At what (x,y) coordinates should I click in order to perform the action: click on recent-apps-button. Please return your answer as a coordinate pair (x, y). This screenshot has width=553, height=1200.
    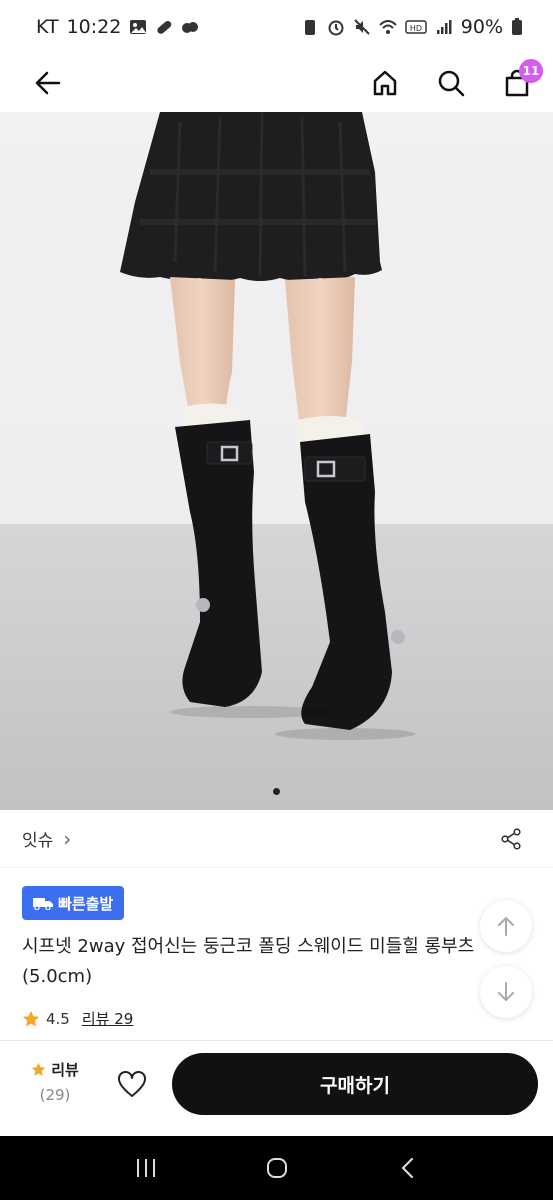
    Looking at the image, I should click on (146, 1168).